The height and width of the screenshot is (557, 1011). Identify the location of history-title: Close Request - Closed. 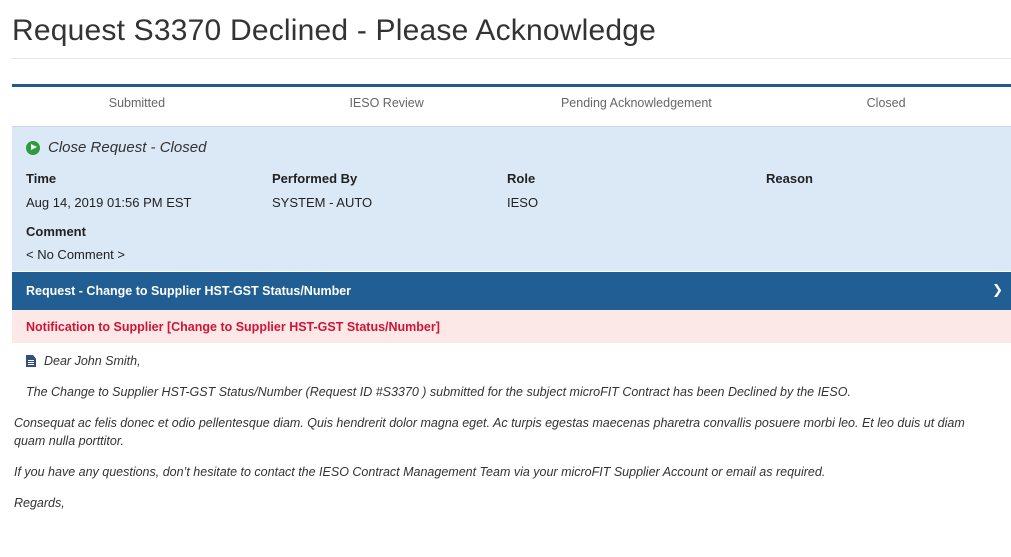
(127, 147).